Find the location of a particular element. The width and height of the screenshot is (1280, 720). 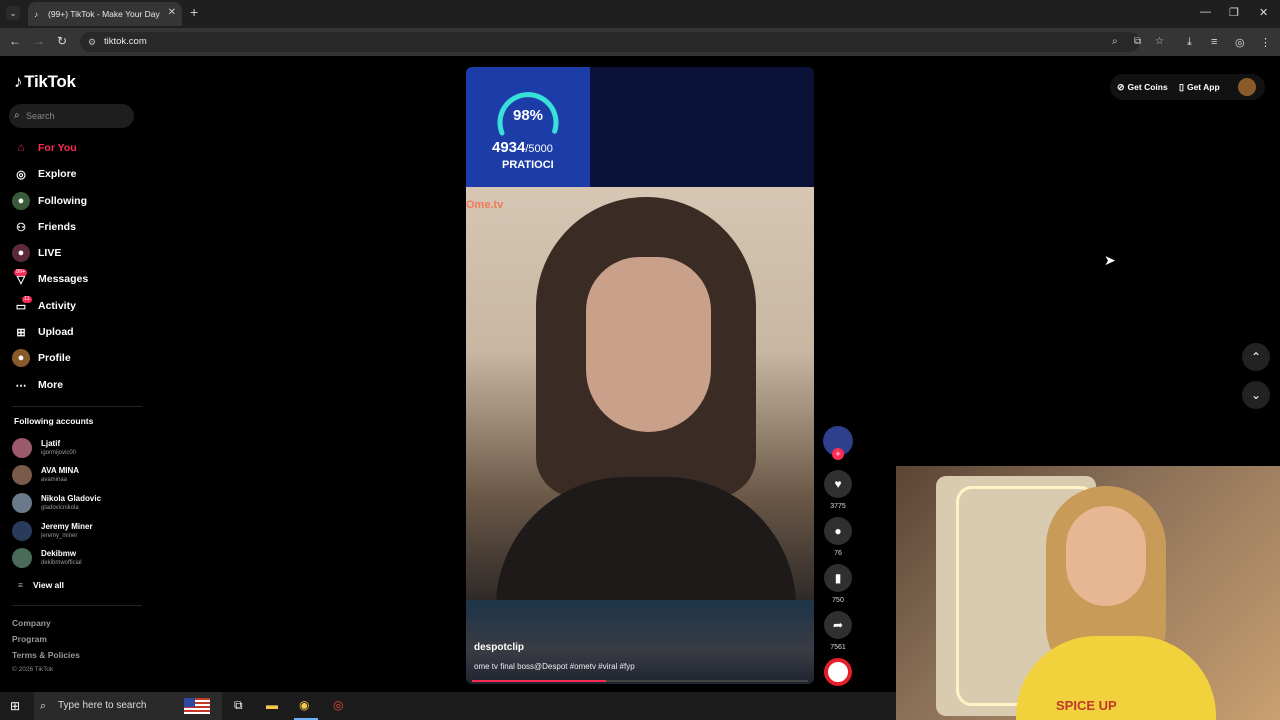

account-item: Dekibmw dekibmwofficial is located at coordinates (47, 558).